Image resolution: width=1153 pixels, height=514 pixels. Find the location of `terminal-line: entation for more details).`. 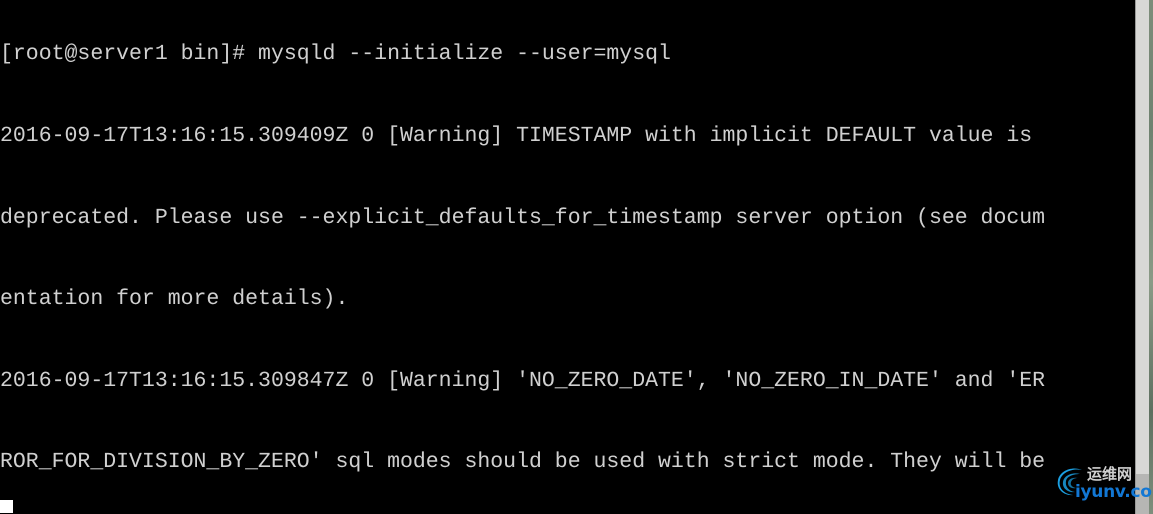

terminal-line: entation for more details). is located at coordinates (174, 299).